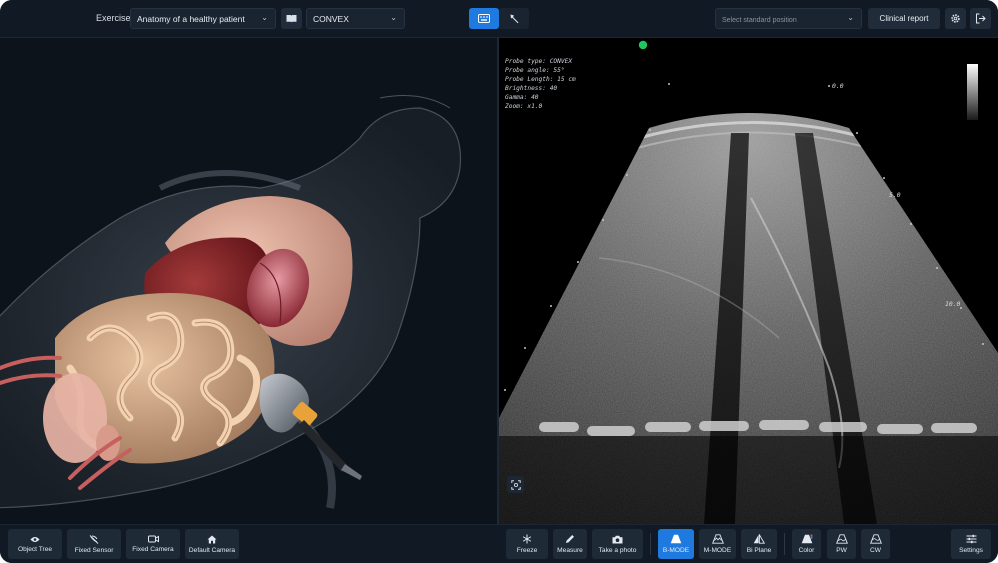  I want to click on fixed-sensor-label: Fixed Sensor, so click(94, 550).